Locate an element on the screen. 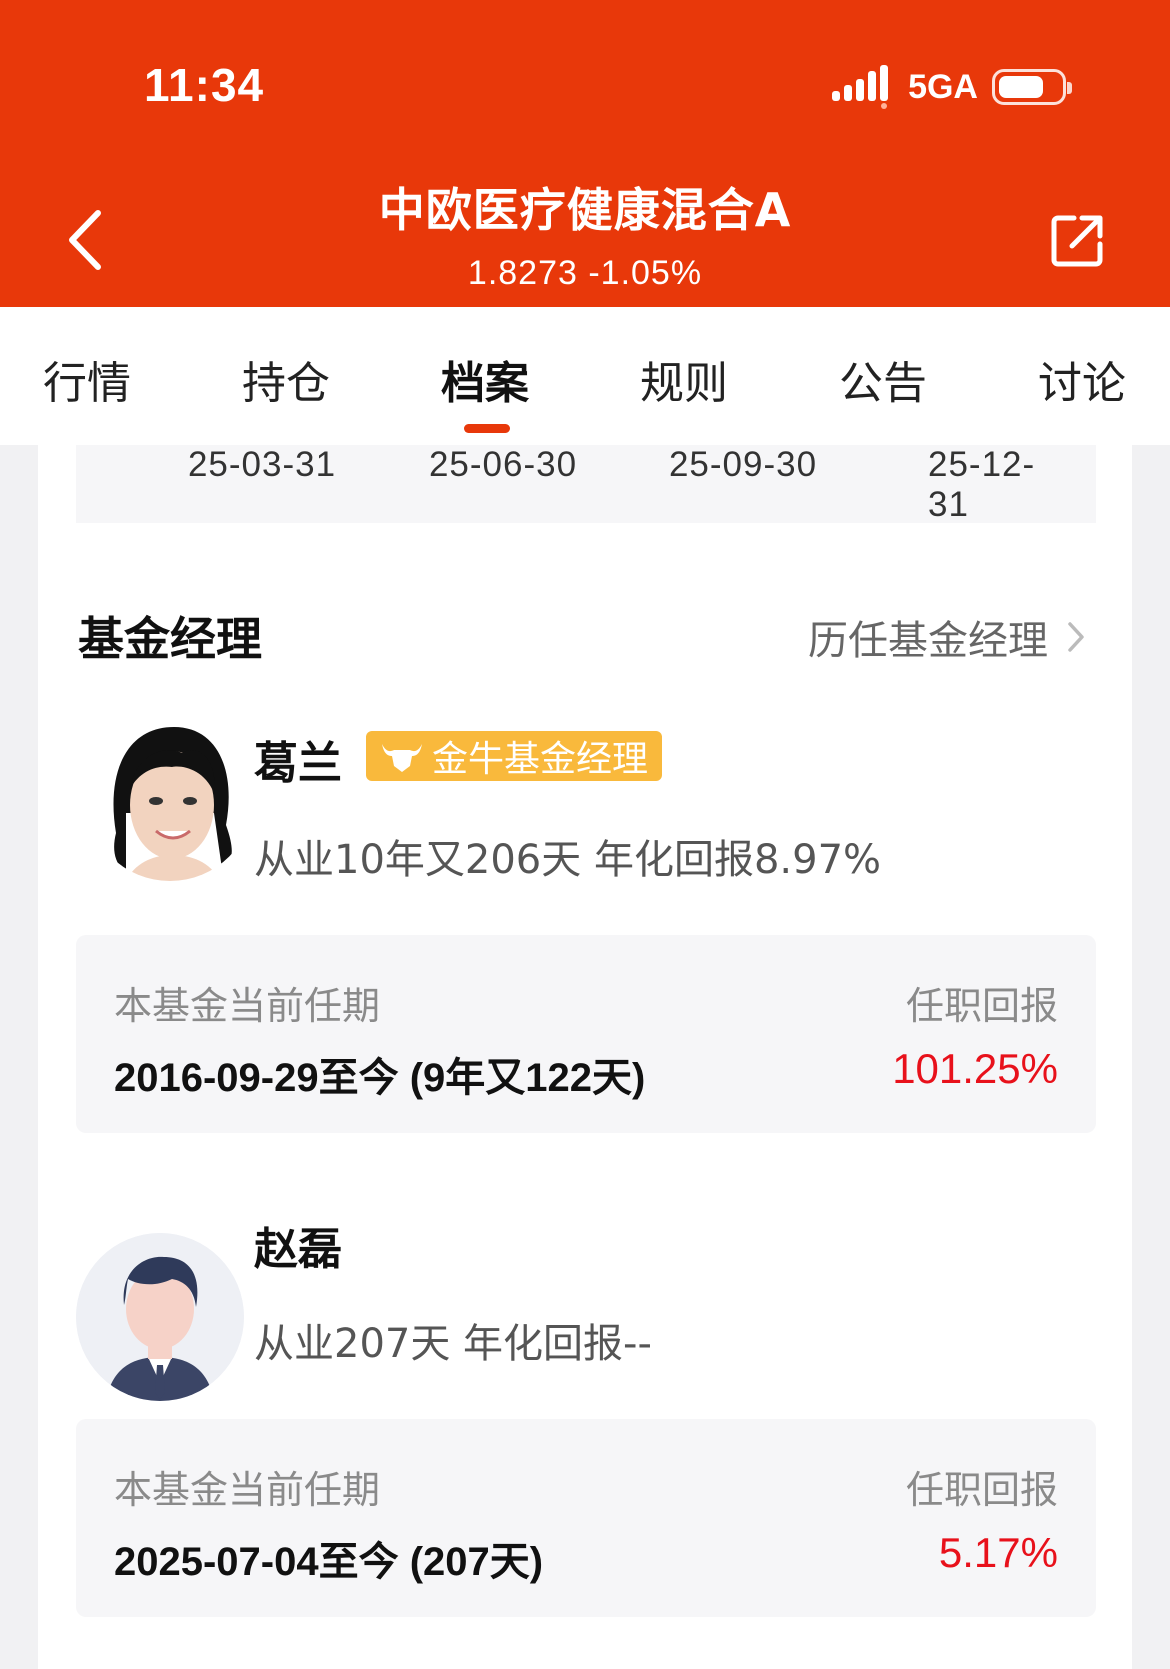  section-title-managers: 基金经理 is located at coordinates (170, 639).